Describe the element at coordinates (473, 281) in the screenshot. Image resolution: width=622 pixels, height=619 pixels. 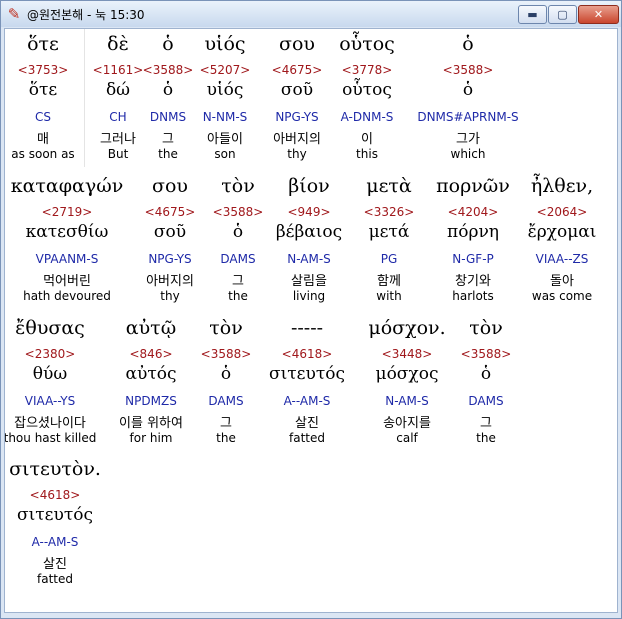
I see `korean-gloss: 창기와` at that location.